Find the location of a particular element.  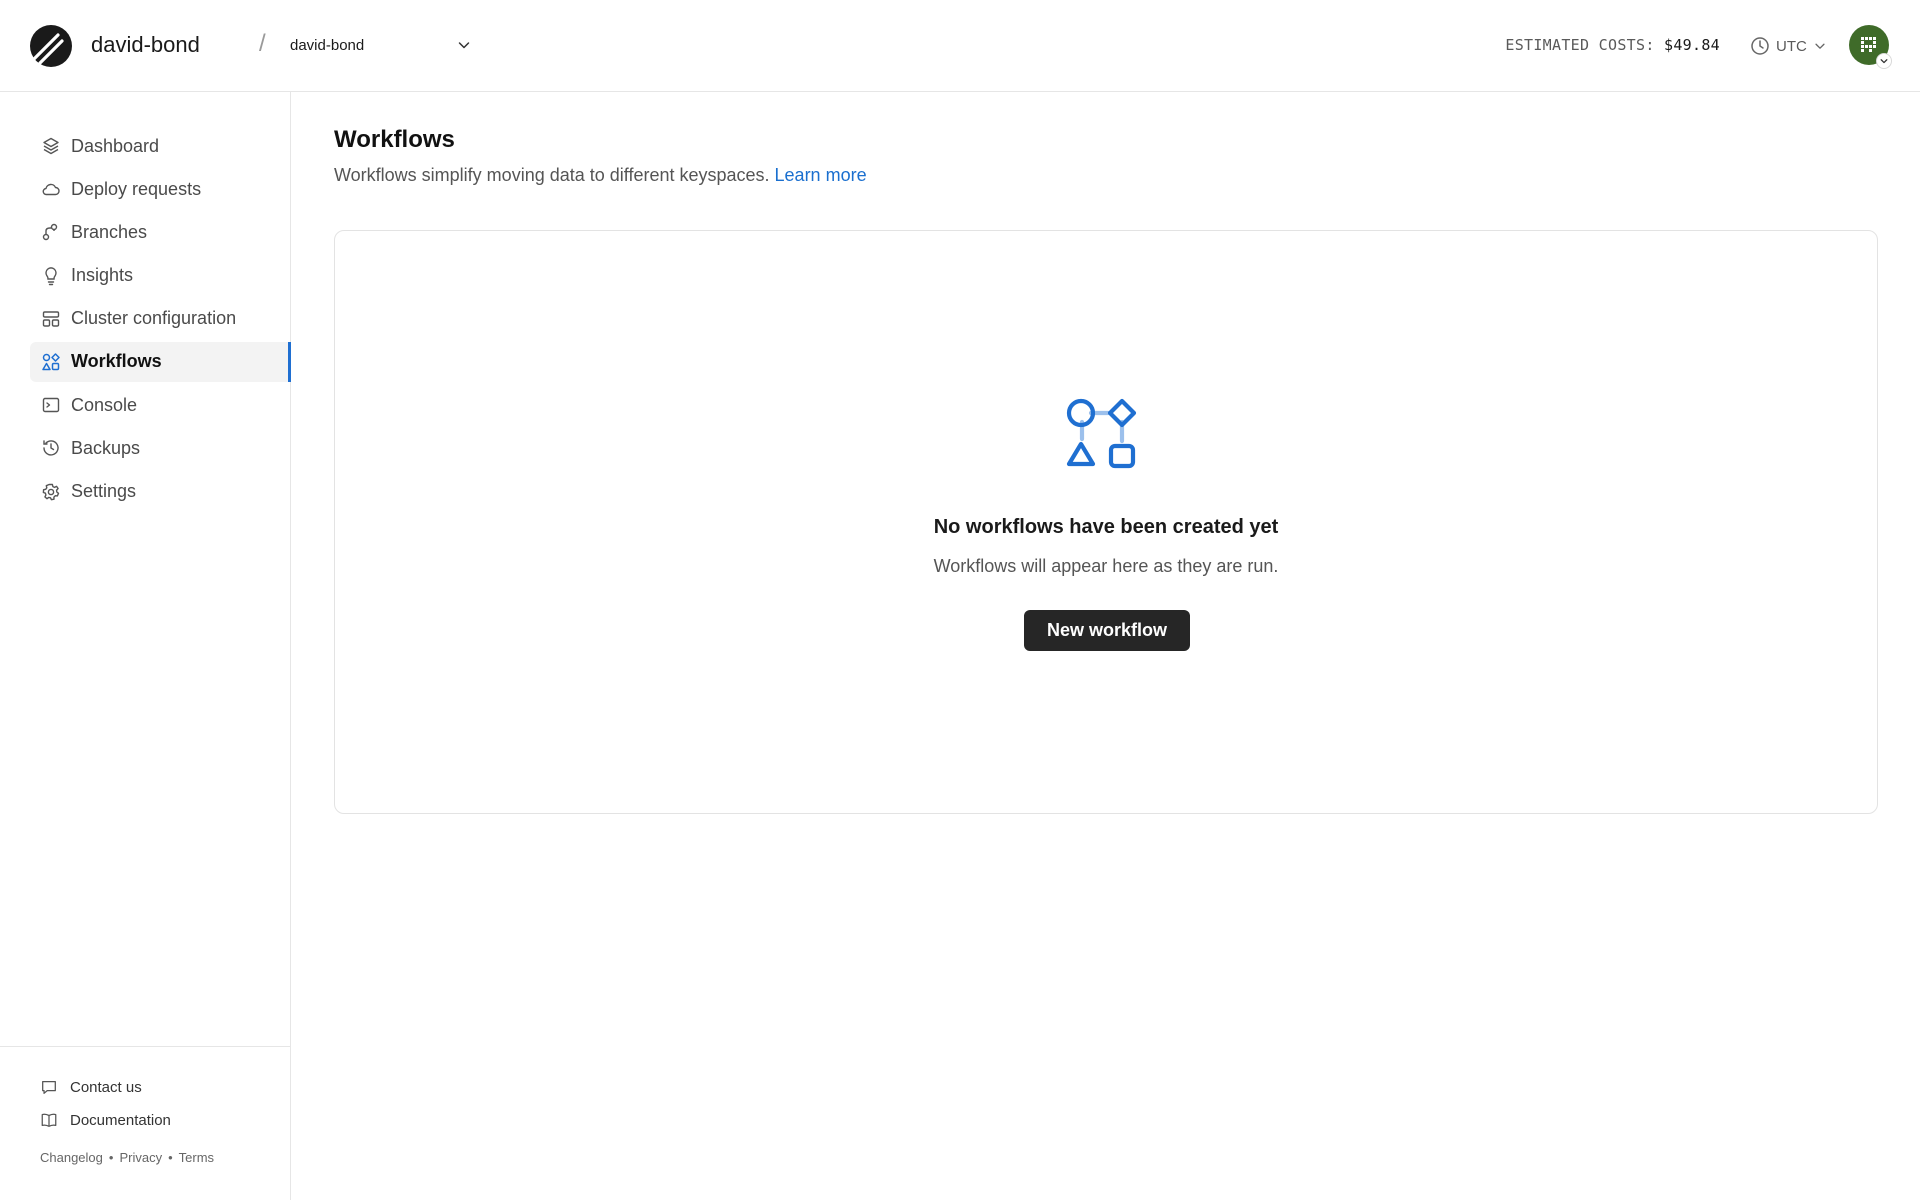

clock-icon is located at coordinates (1760, 46).